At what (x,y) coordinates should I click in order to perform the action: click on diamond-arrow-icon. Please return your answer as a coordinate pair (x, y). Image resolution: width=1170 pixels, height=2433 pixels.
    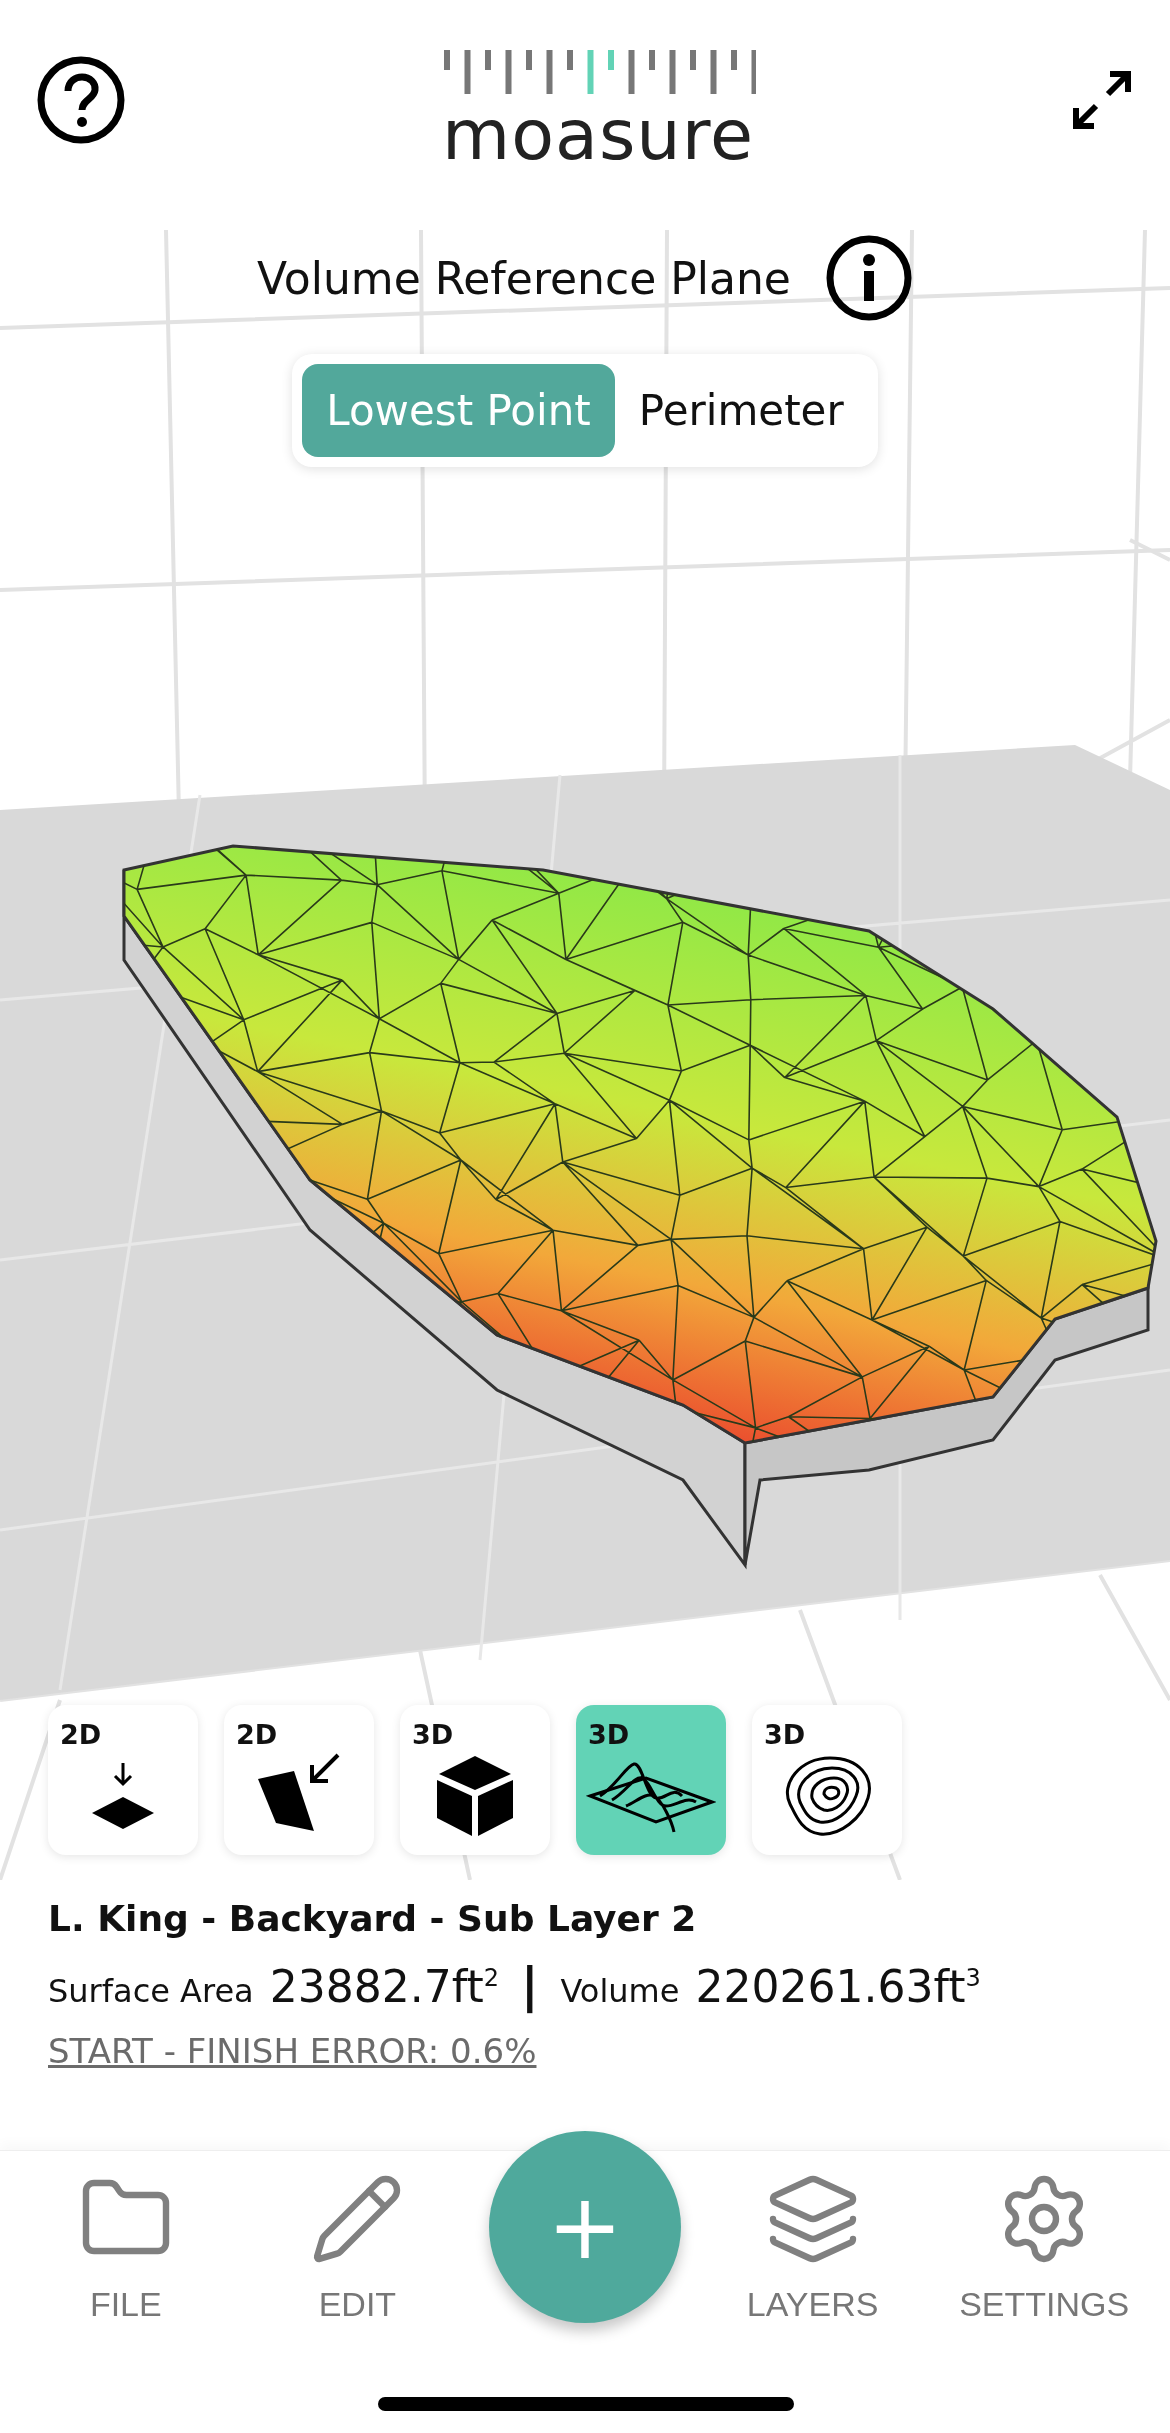
    Looking at the image, I should click on (123, 1795).